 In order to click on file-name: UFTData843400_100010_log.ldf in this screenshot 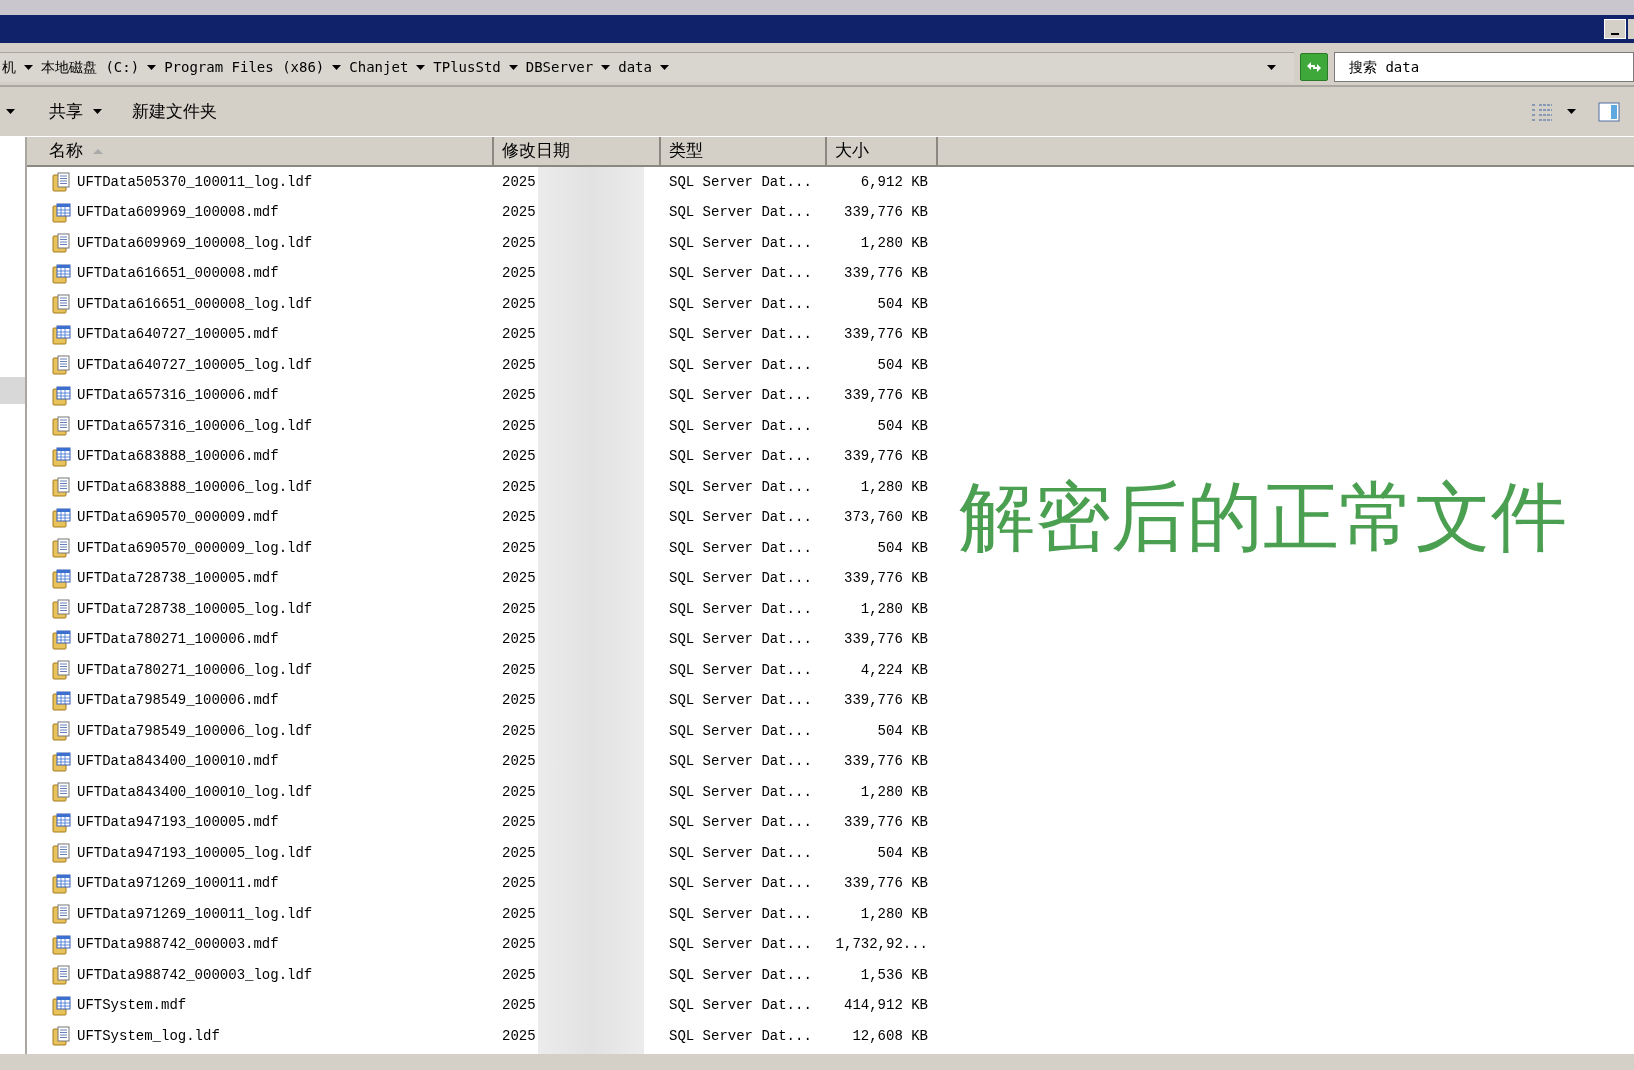, I will do `click(195, 792)`.